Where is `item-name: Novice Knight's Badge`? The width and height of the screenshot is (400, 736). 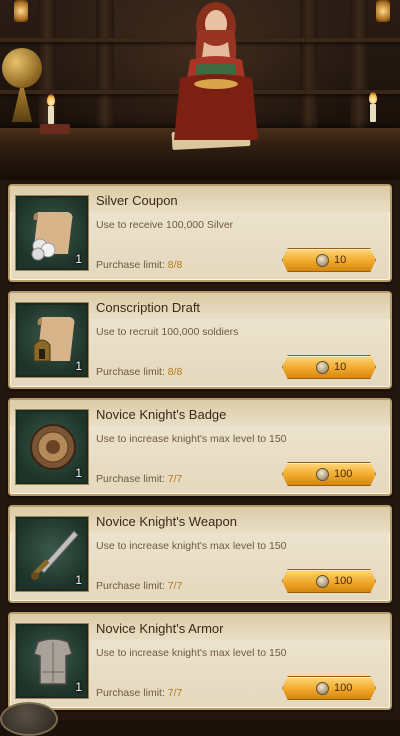
item-name: Novice Knight's Badge is located at coordinates (161, 414).